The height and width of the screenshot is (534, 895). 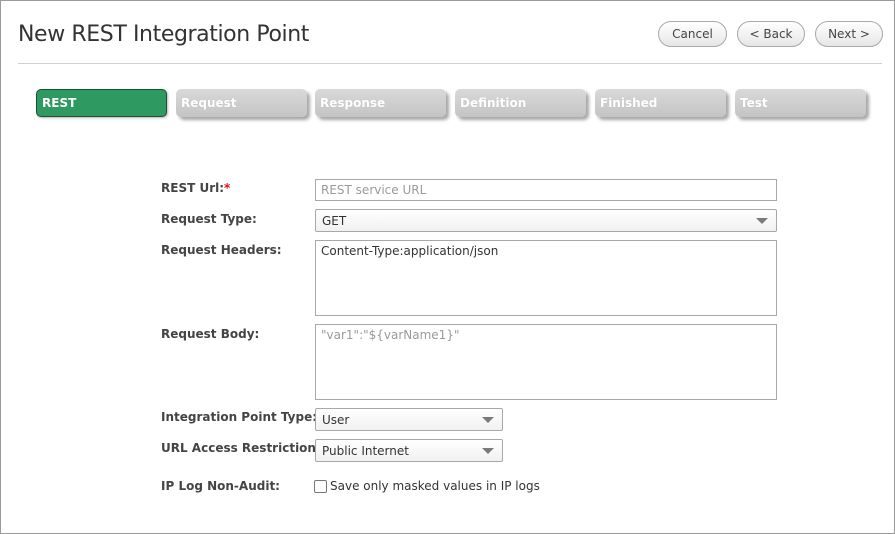 What do you see at coordinates (546, 190) in the screenshot?
I see `rest-url-input: REST service URL` at bounding box center [546, 190].